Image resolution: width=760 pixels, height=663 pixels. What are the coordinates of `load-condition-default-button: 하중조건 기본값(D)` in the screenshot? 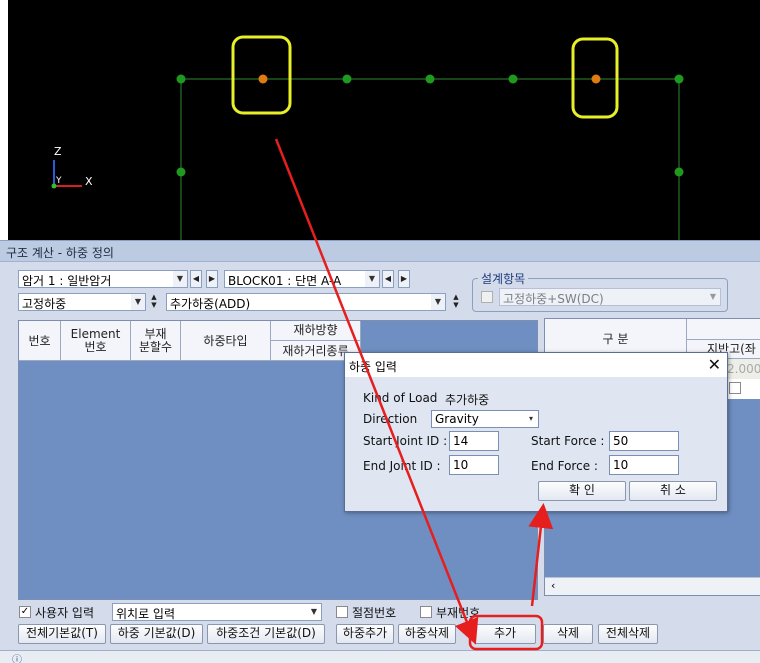 It's located at (266, 634).